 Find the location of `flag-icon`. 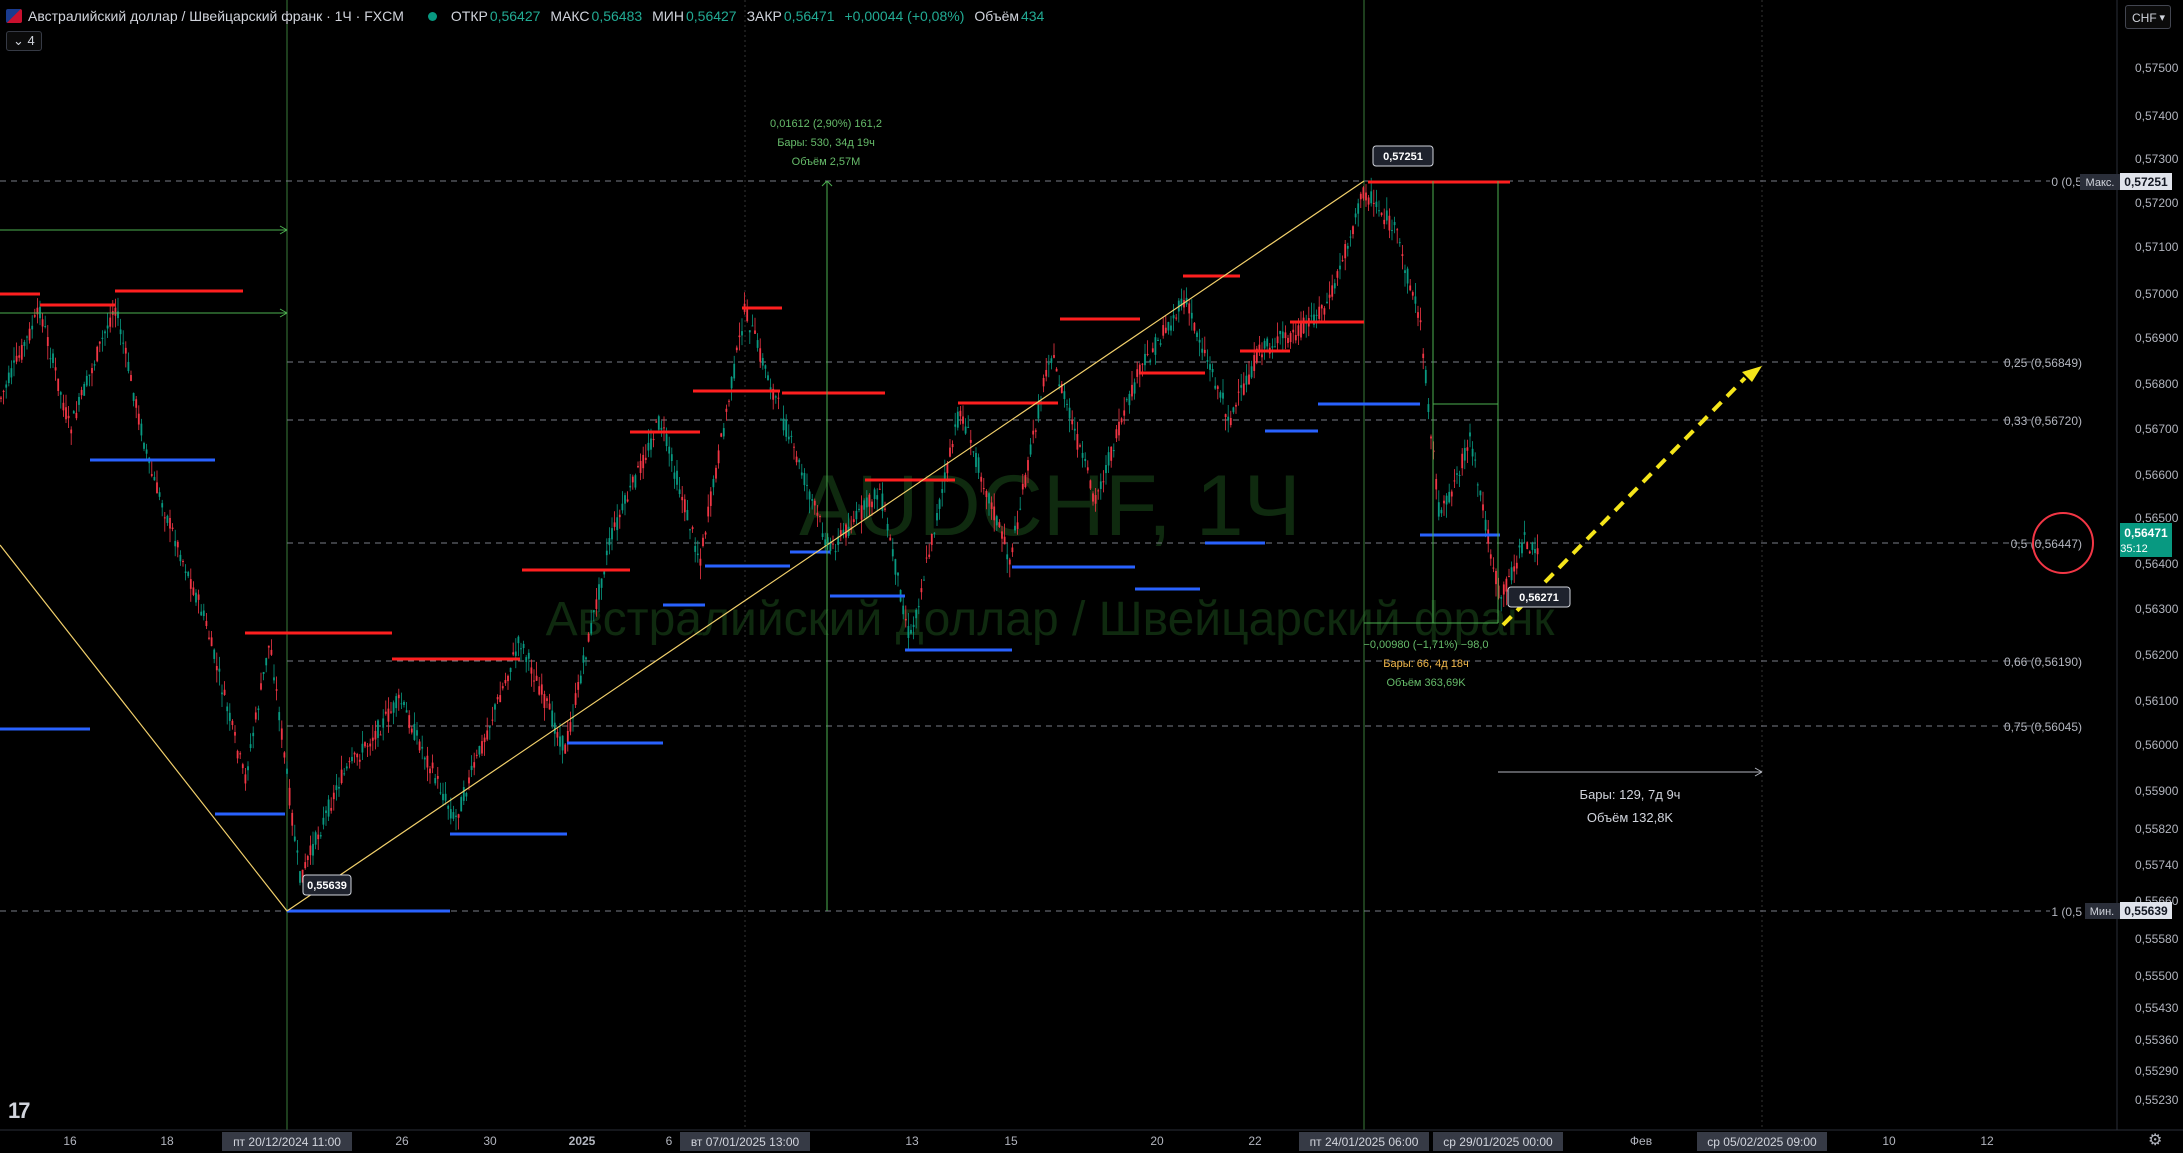

flag-icon is located at coordinates (14, 16).